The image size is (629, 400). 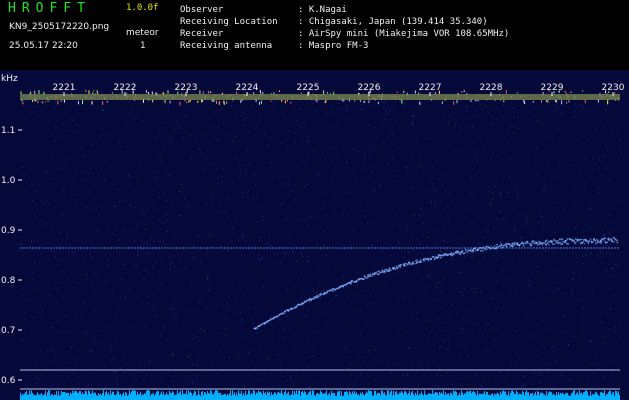 I want to click on meta-value-receiver: : AirSpy mini (Miakejima VOR 108.65MHz), so click(x=404, y=34).